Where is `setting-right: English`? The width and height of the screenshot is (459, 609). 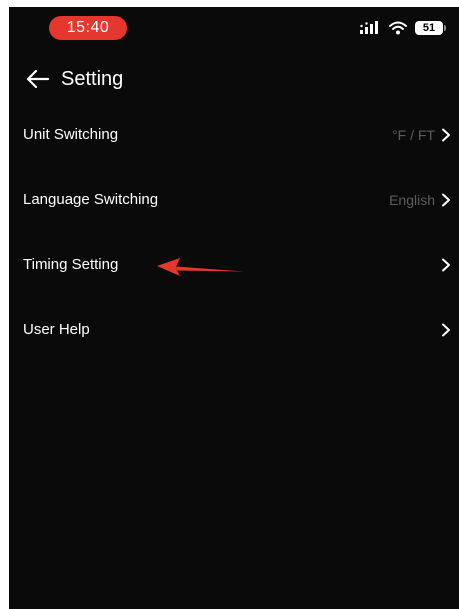 setting-right: English is located at coordinates (420, 199).